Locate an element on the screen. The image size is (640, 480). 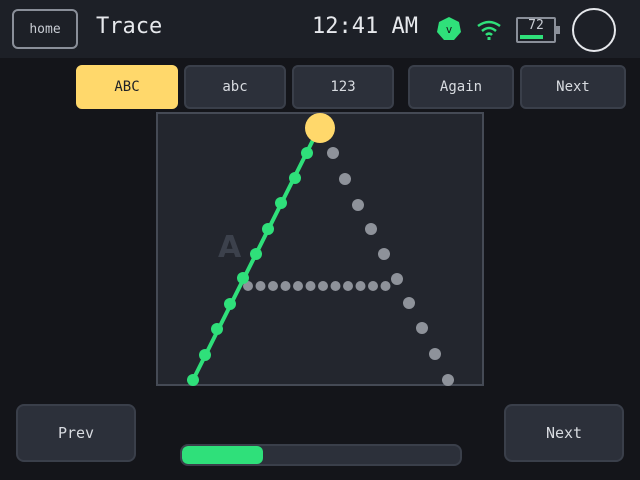
top-bar: home Trace 12:41 AM v 72 is located at coordinates (320, 29).